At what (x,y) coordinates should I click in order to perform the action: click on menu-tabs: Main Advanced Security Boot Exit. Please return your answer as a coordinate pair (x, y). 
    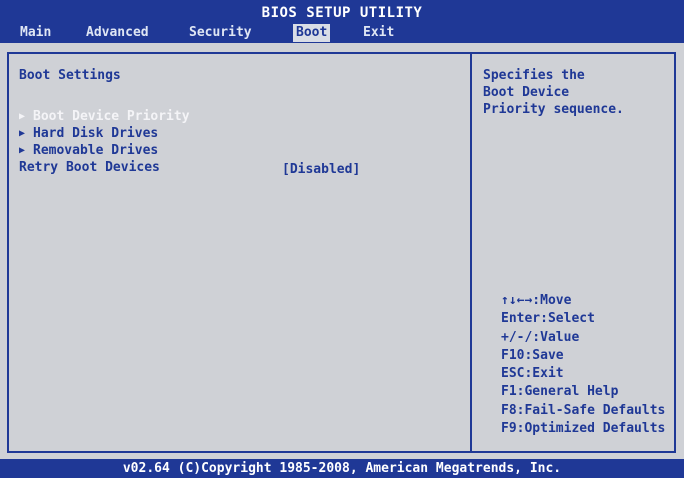
    Looking at the image, I should click on (342, 33).